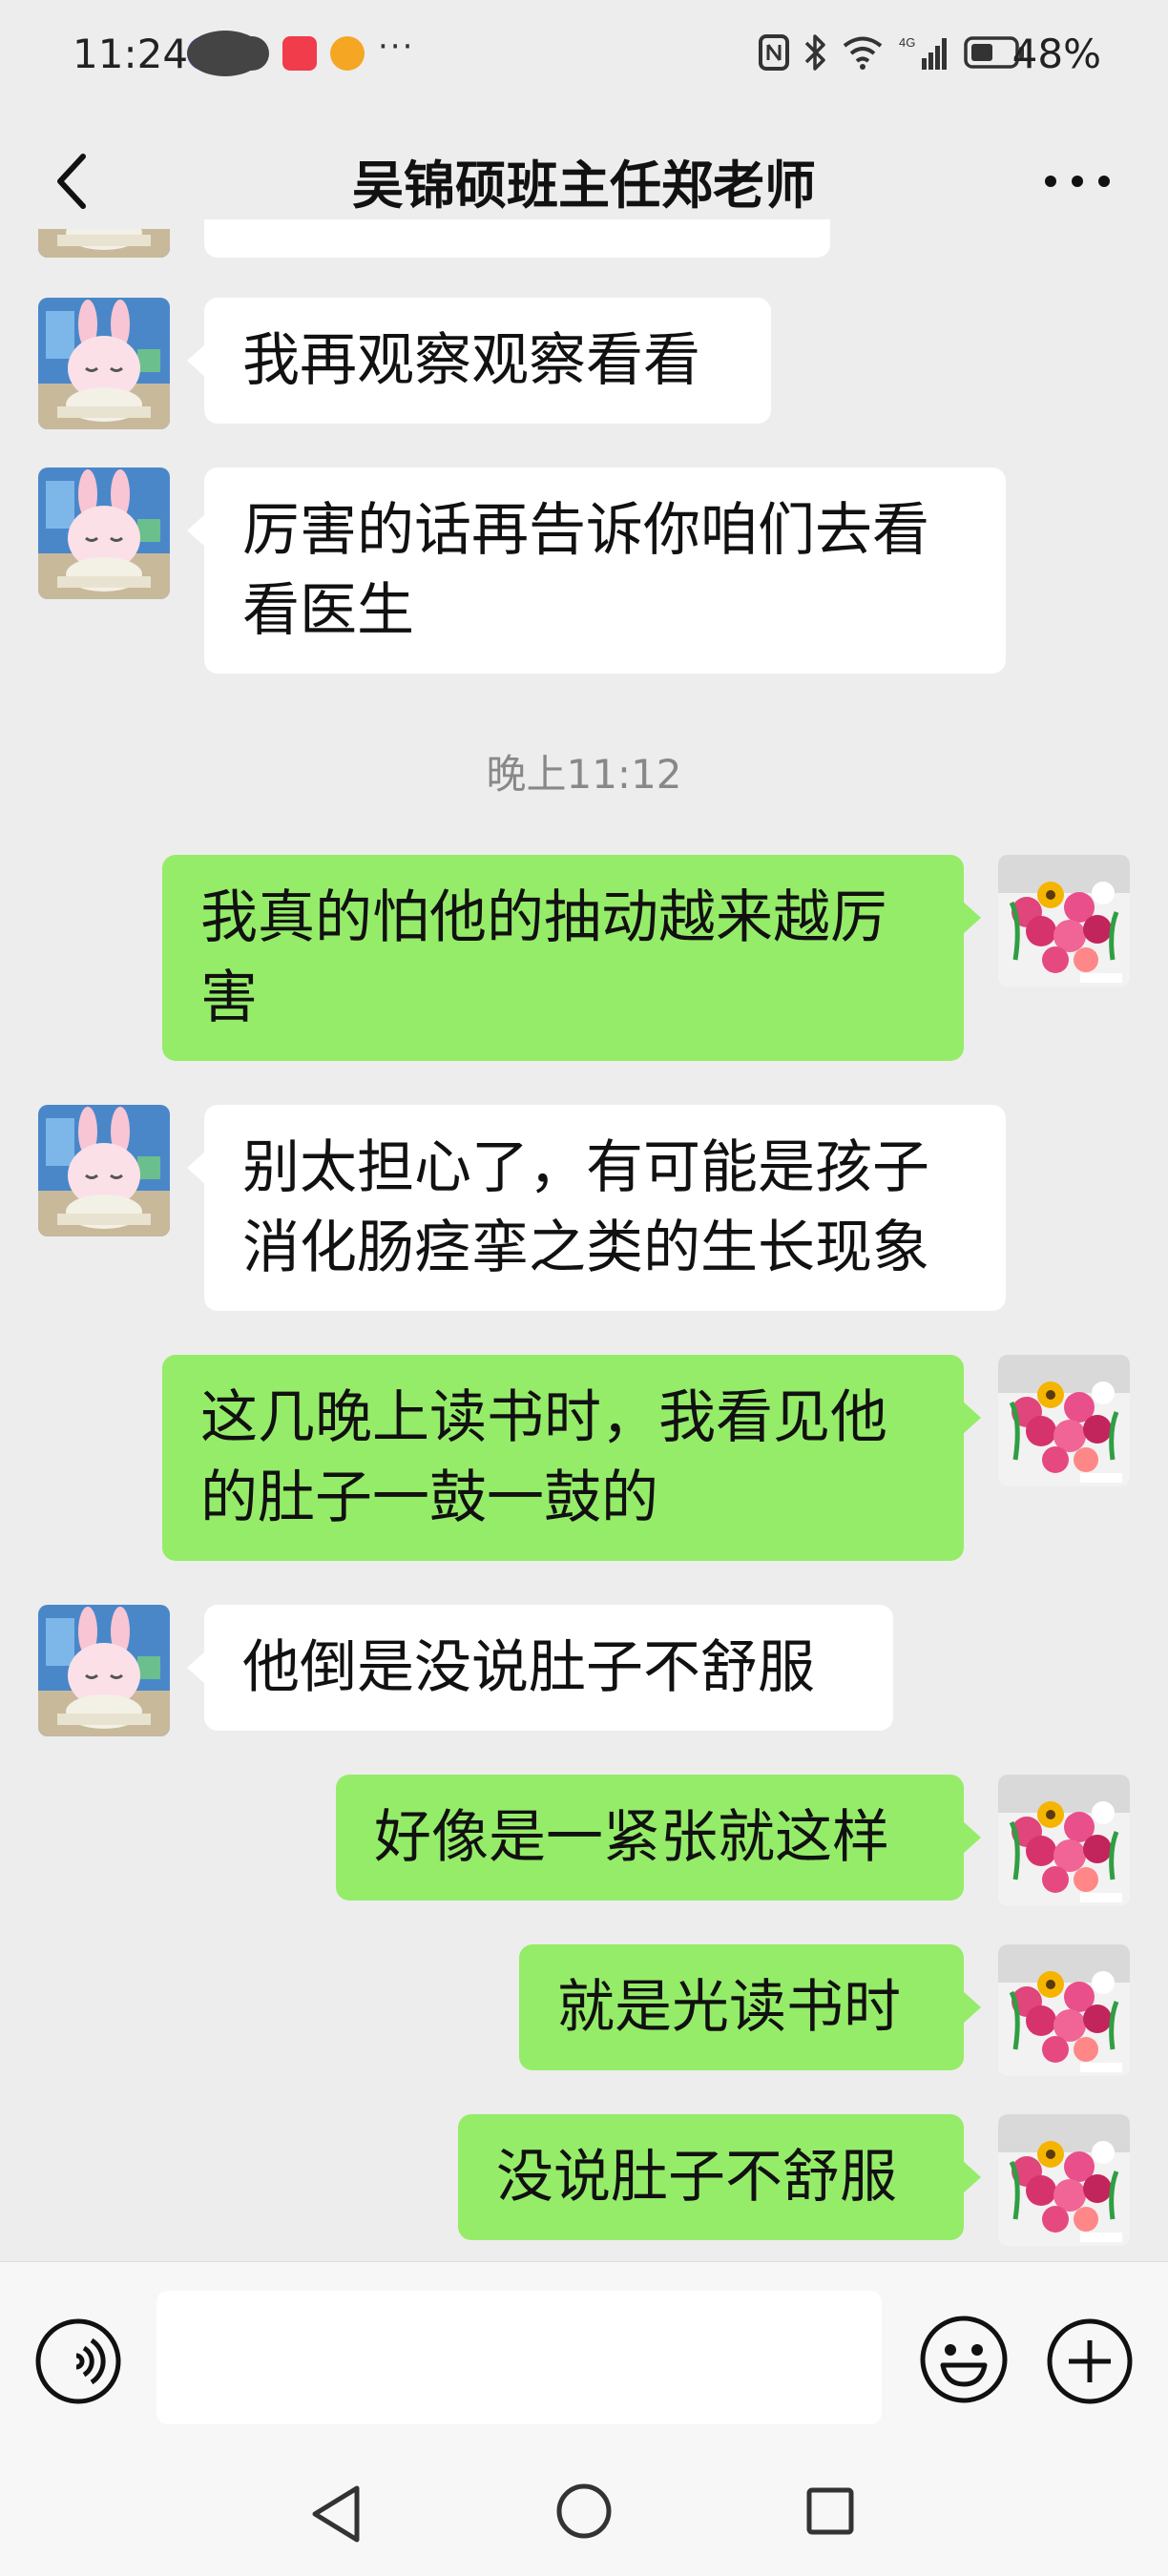  Describe the element at coordinates (479, 361) in the screenshot. I see `message-bubble: 我再观察观察看看` at that location.